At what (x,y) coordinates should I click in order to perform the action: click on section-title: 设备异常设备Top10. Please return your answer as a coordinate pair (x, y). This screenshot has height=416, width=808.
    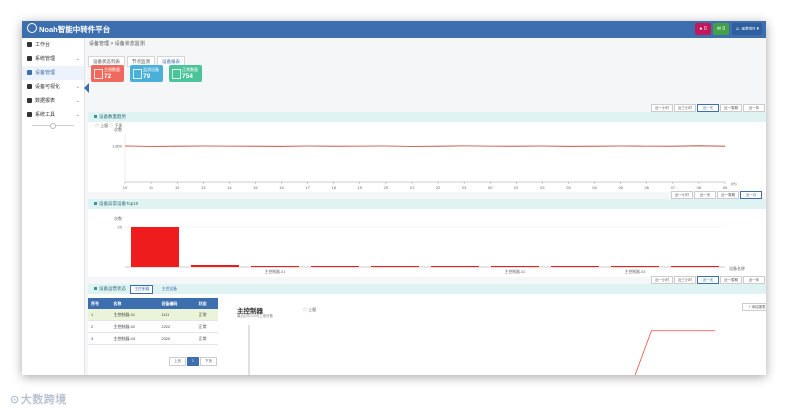
    Looking at the image, I should click on (119, 203).